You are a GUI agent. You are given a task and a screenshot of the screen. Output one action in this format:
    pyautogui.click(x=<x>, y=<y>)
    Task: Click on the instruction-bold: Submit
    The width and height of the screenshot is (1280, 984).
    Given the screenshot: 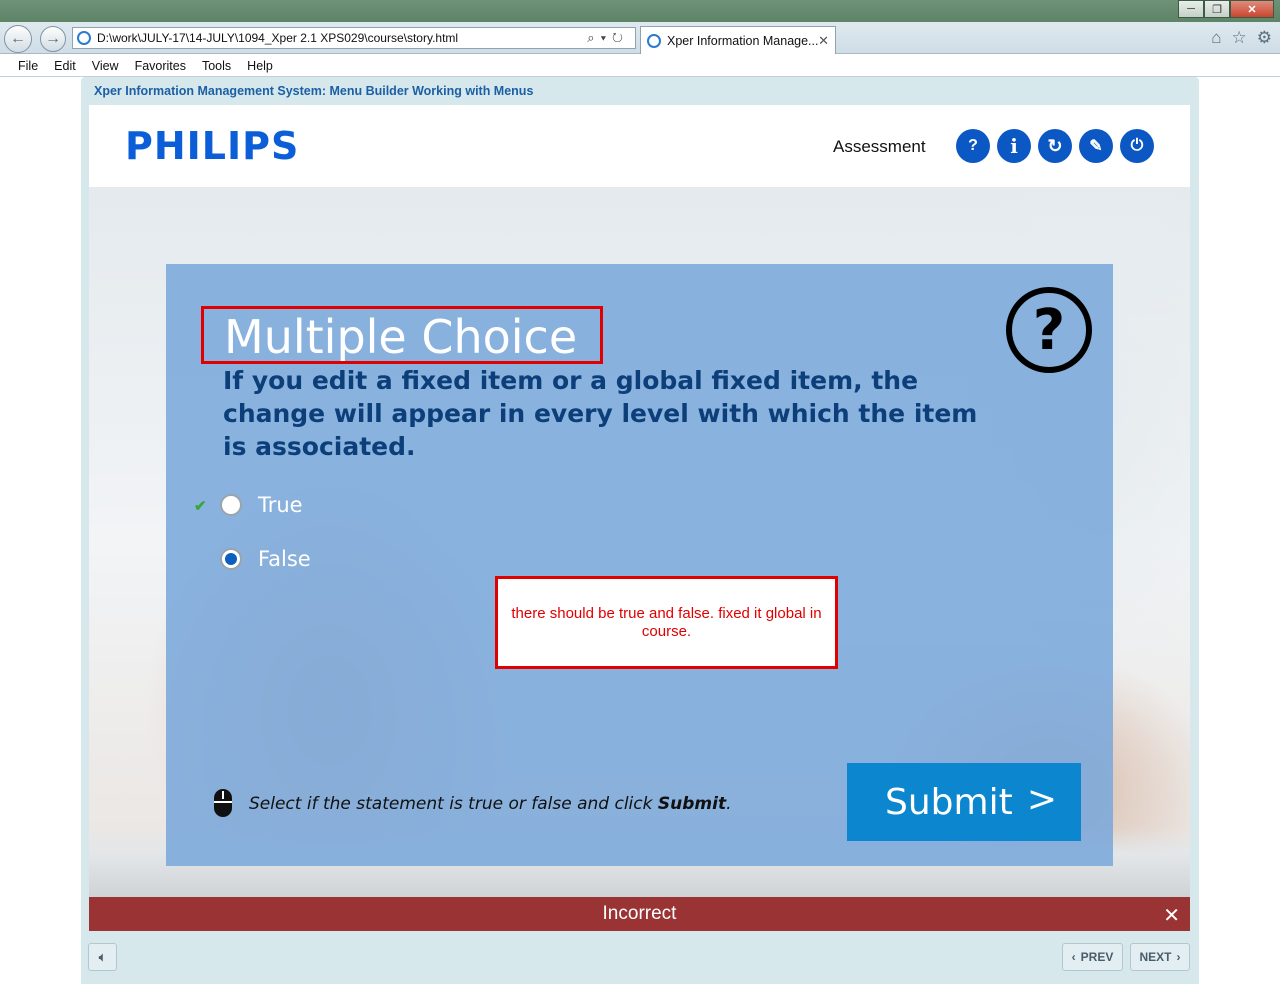 What is the action you would take?
    pyautogui.click(x=692, y=804)
    